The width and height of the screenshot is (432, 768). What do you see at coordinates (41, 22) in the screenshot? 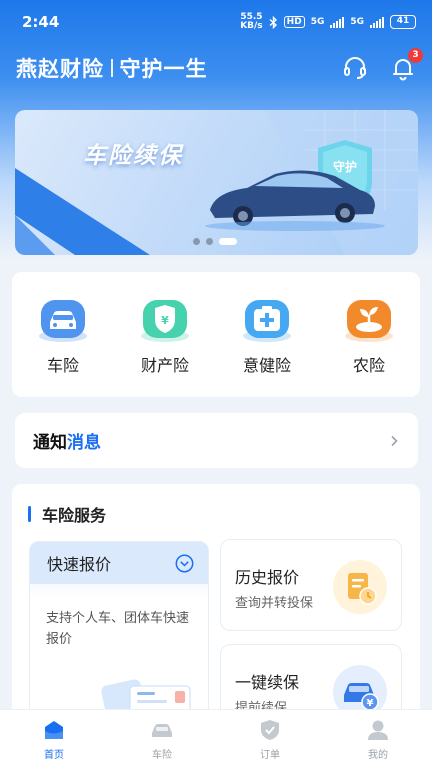
I see `status-time: 2:44` at bounding box center [41, 22].